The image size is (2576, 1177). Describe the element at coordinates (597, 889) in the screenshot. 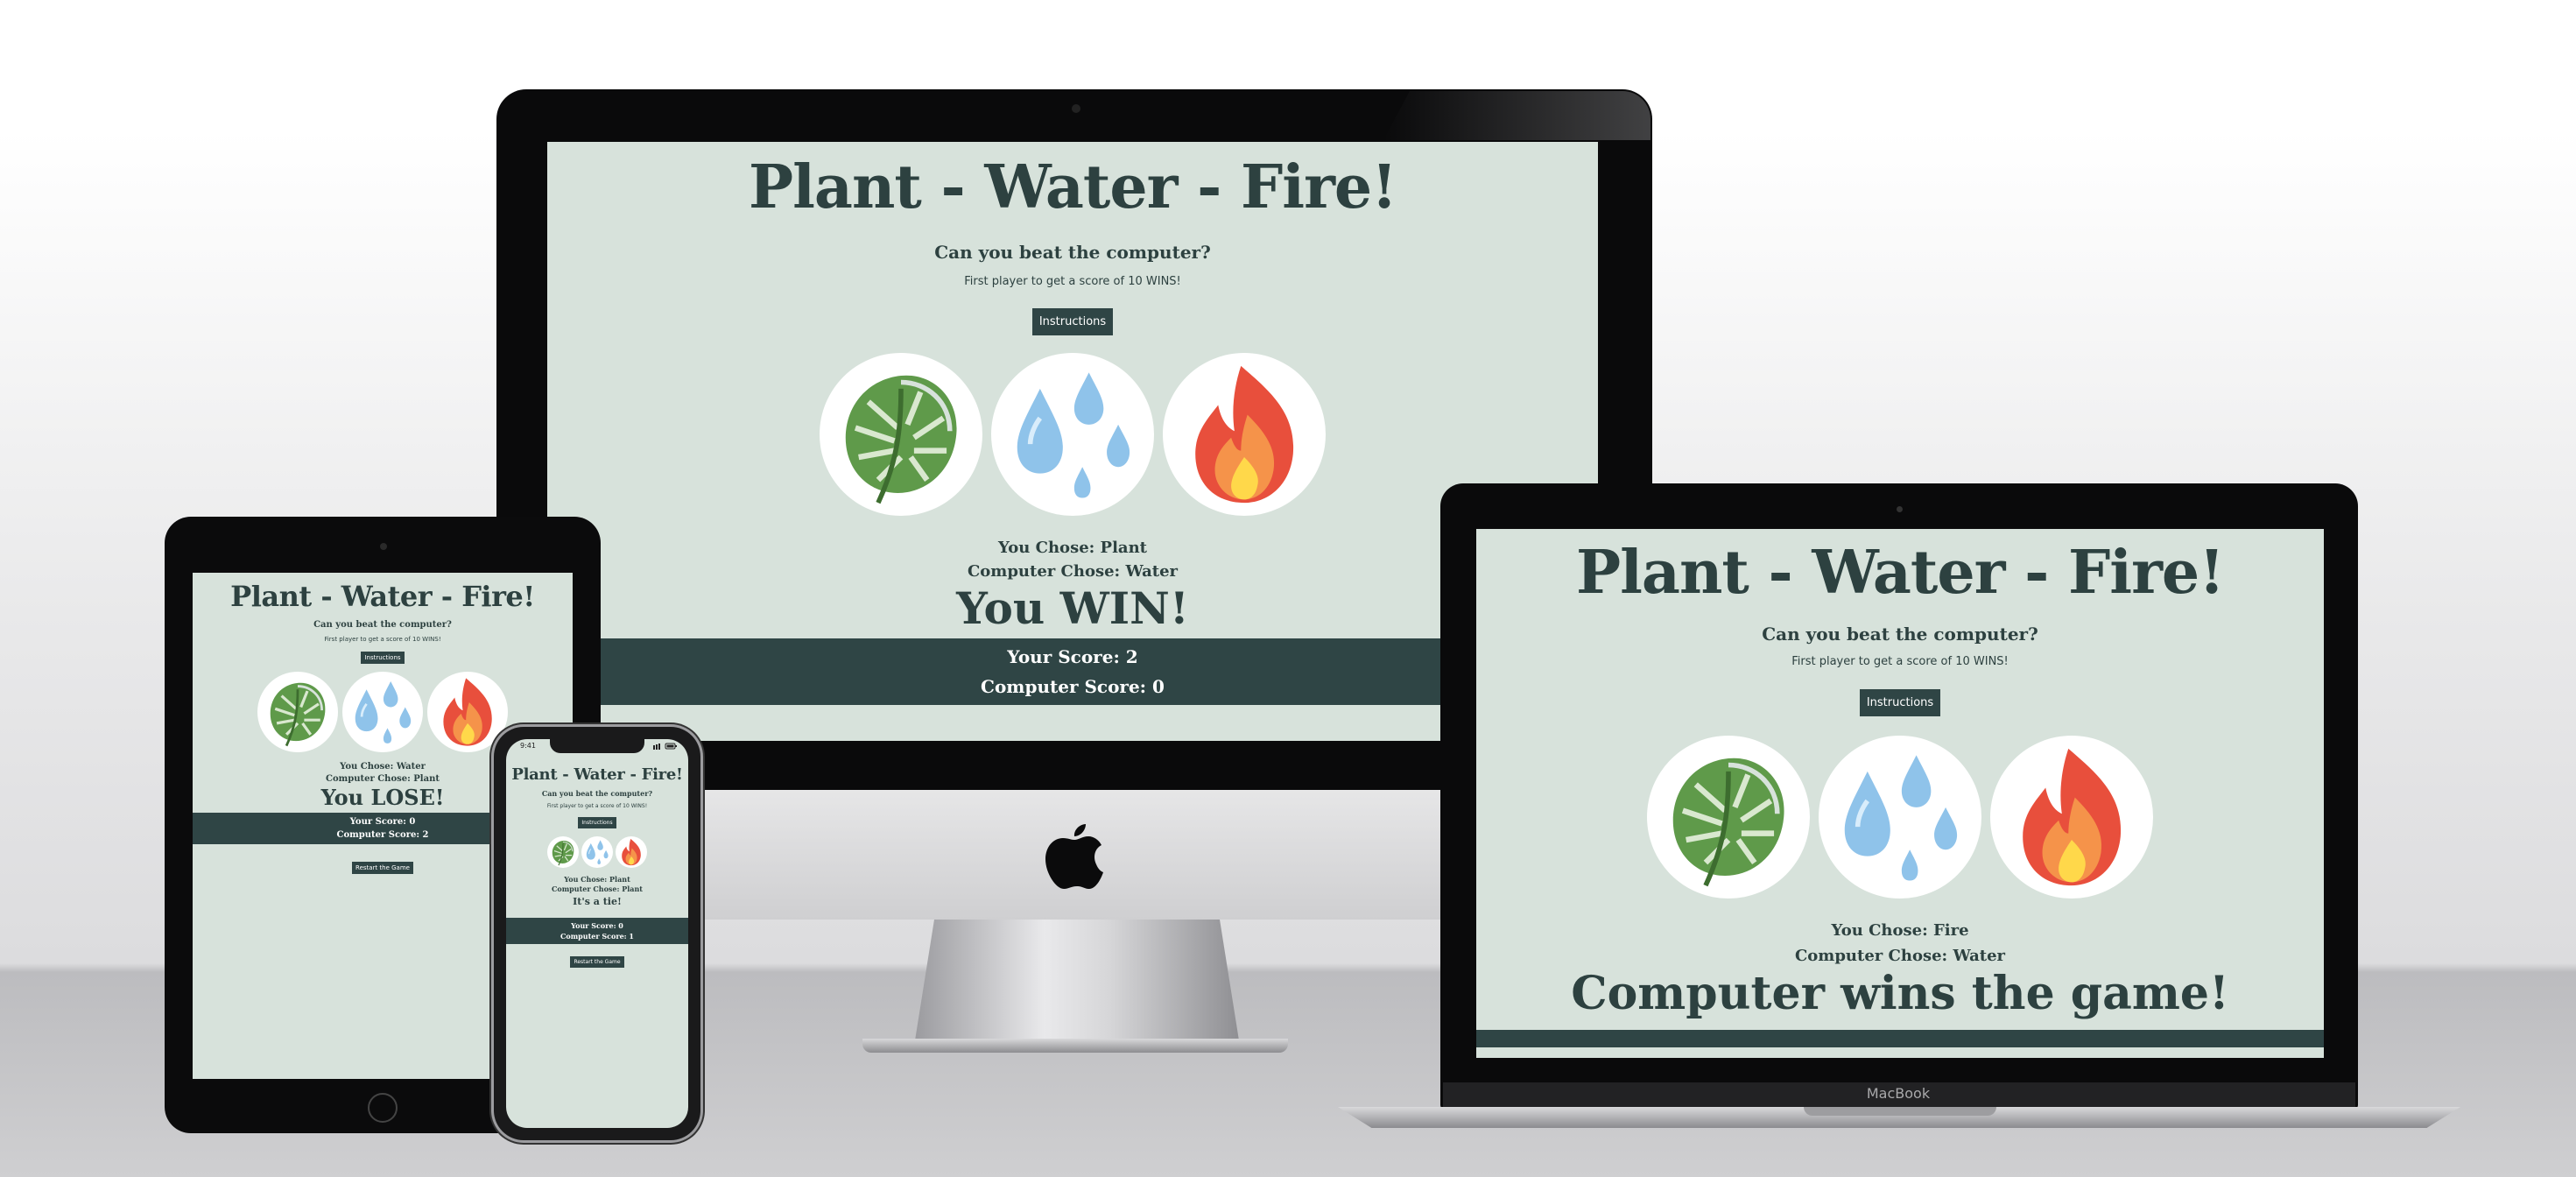

I see `computer-choice-text: Computer Chose: Plant` at that location.